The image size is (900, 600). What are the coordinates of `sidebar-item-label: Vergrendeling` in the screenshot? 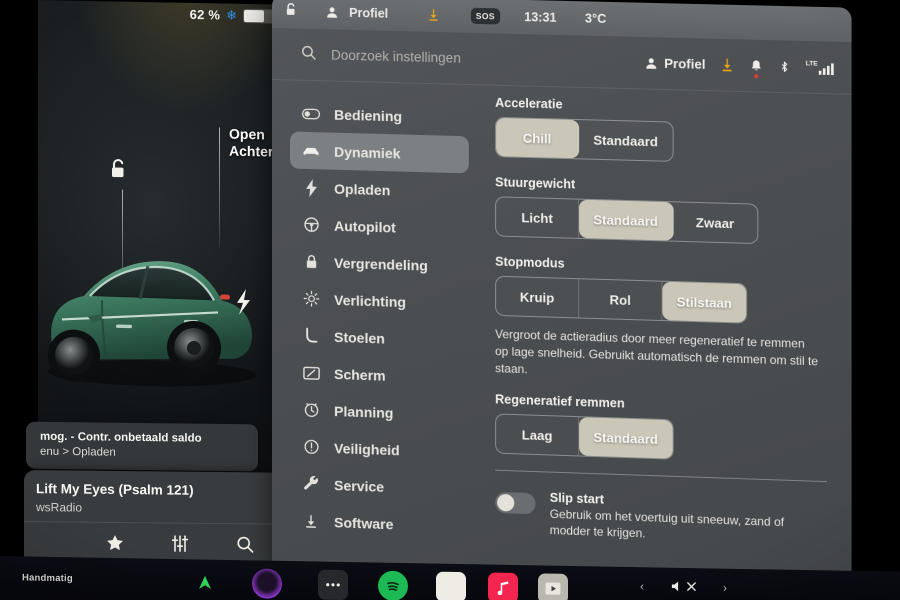 It's located at (381, 264).